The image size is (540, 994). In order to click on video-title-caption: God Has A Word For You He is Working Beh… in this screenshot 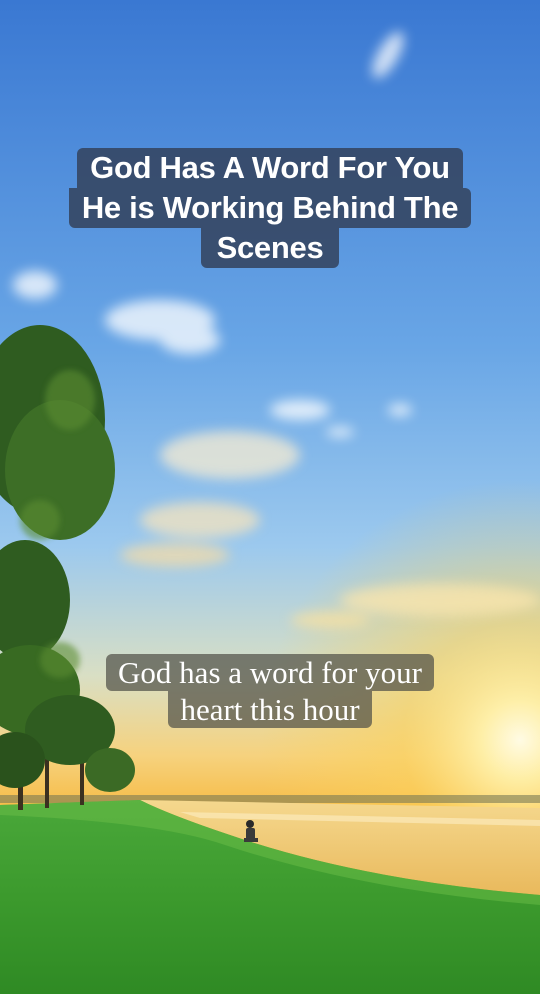, I will do `click(270, 208)`.